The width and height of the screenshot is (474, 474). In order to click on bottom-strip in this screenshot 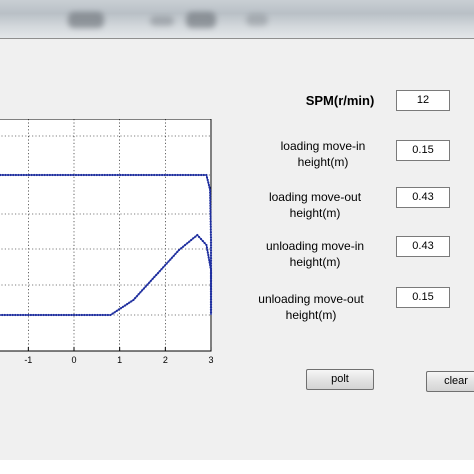, I will do `click(237, 467)`.